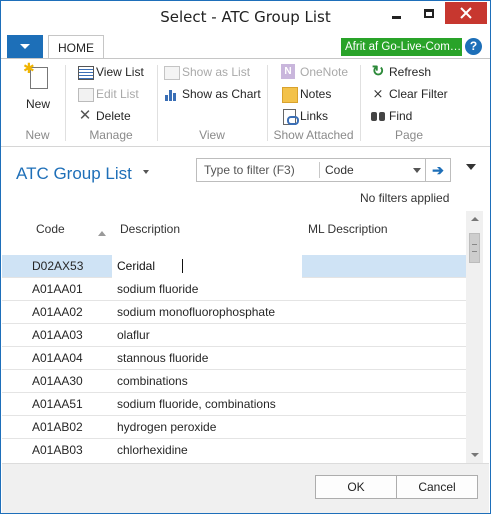 The width and height of the screenshot is (491, 514). What do you see at coordinates (313, 135) in the screenshot?
I see `group-label-show-attached: Show Attached` at bounding box center [313, 135].